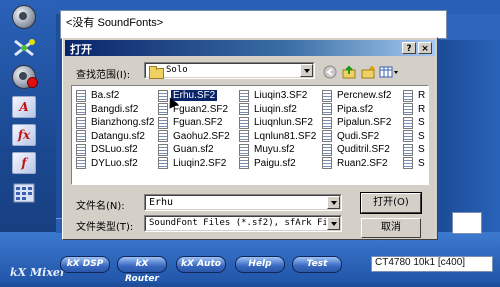 This screenshot has height=287, width=500. I want to click on help-title-button: ?, so click(409, 48).